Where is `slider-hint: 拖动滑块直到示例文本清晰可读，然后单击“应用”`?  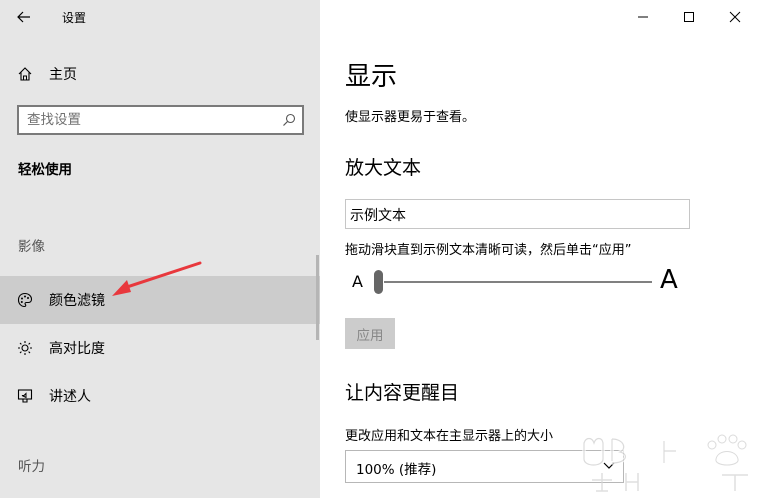
slider-hint: 拖动滑块直到示例文本清晰可读，然后单击“应用” is located at coordinates (488, 250).